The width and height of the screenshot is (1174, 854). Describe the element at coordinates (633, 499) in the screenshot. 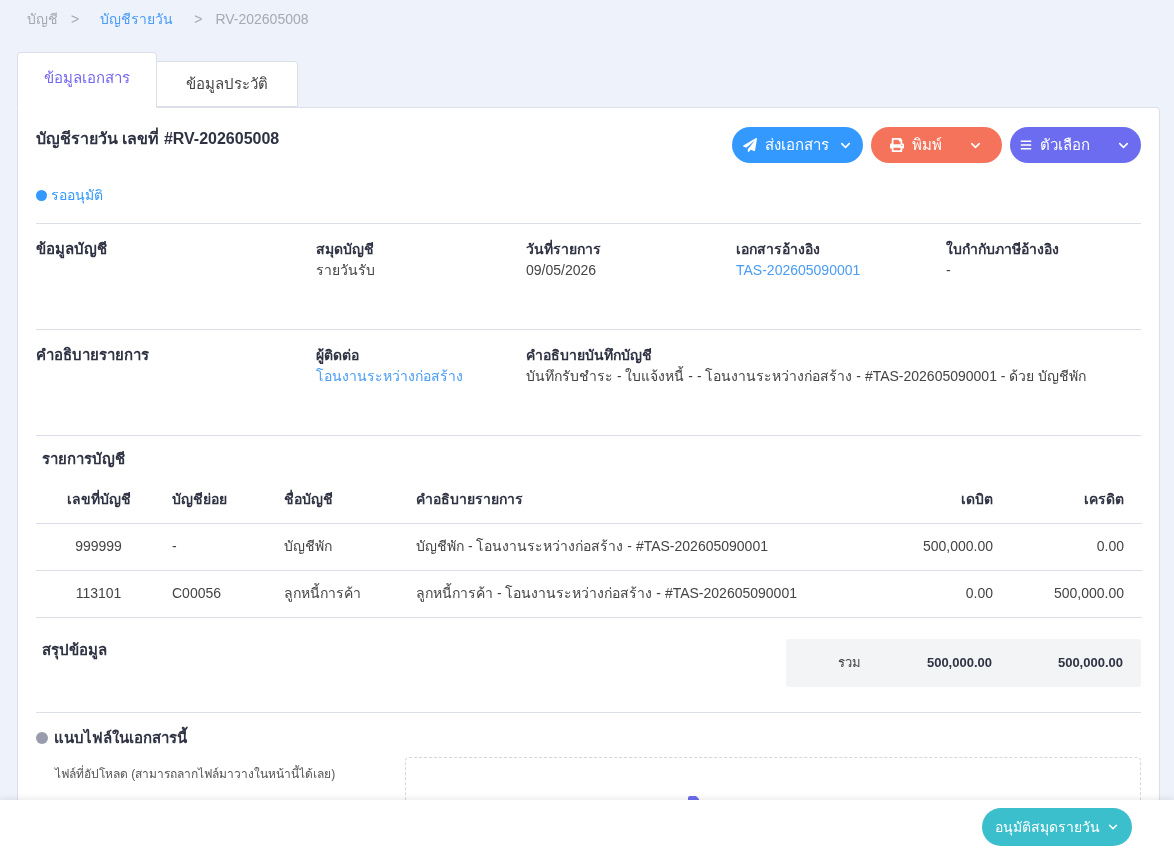

I see `column-header: คำอธิบายรายการ` at that location.